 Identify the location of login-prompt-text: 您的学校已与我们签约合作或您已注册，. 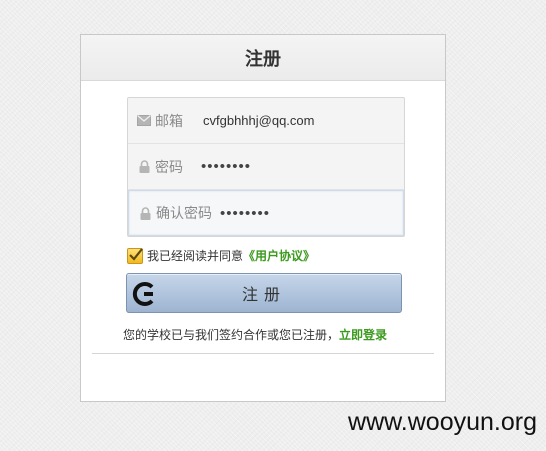
(231, 335).